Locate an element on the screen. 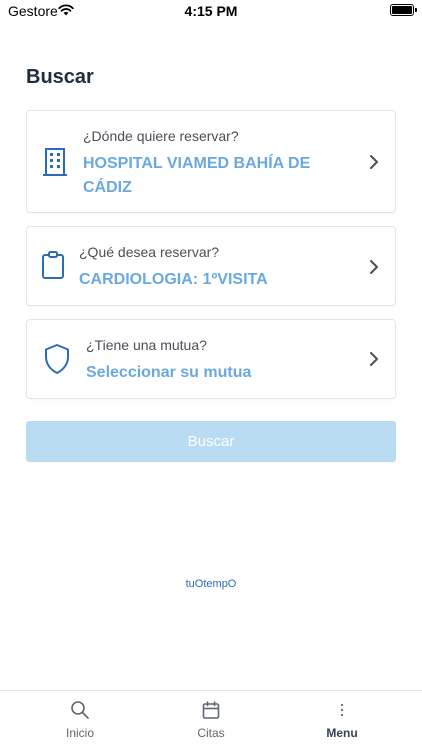 This screenshot has height=750, width=422. tab-citas: Citas is located at coordinates (211, 720).